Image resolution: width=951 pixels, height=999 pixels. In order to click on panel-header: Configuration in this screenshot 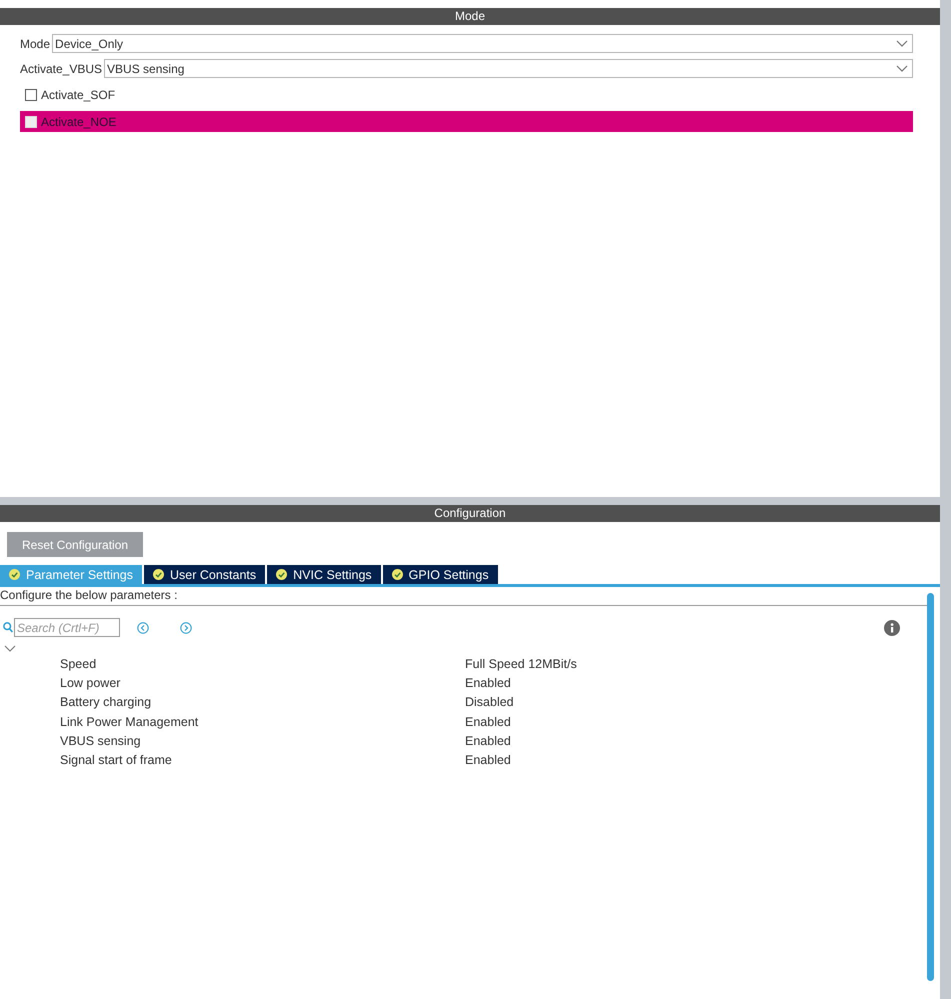, I will do `click(470, 513)`.